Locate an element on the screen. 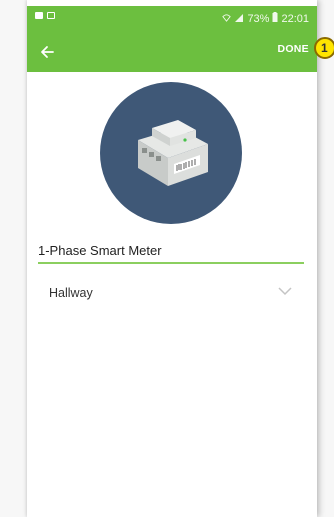  clock: 22:01 is located at coordinates (295, 18).